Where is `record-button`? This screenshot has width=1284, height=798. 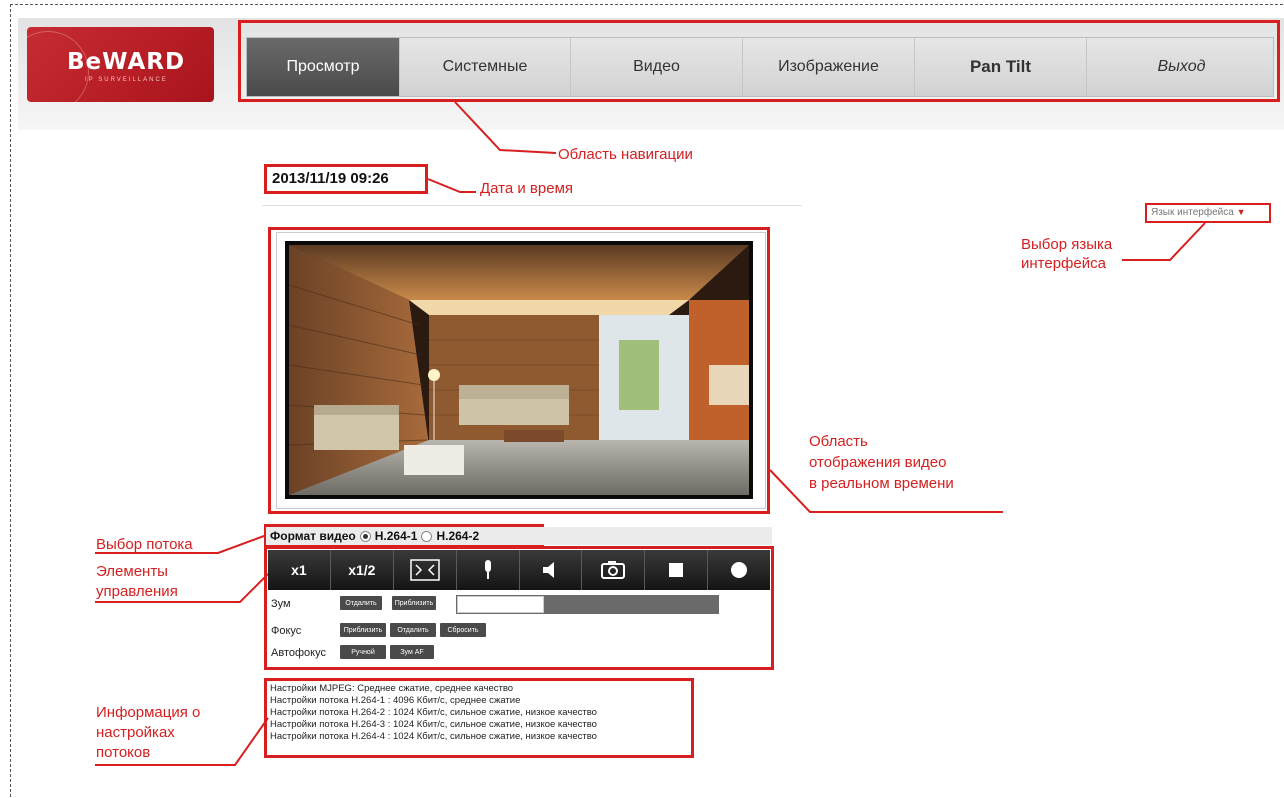 record-button is located at coordinates (739, 570).